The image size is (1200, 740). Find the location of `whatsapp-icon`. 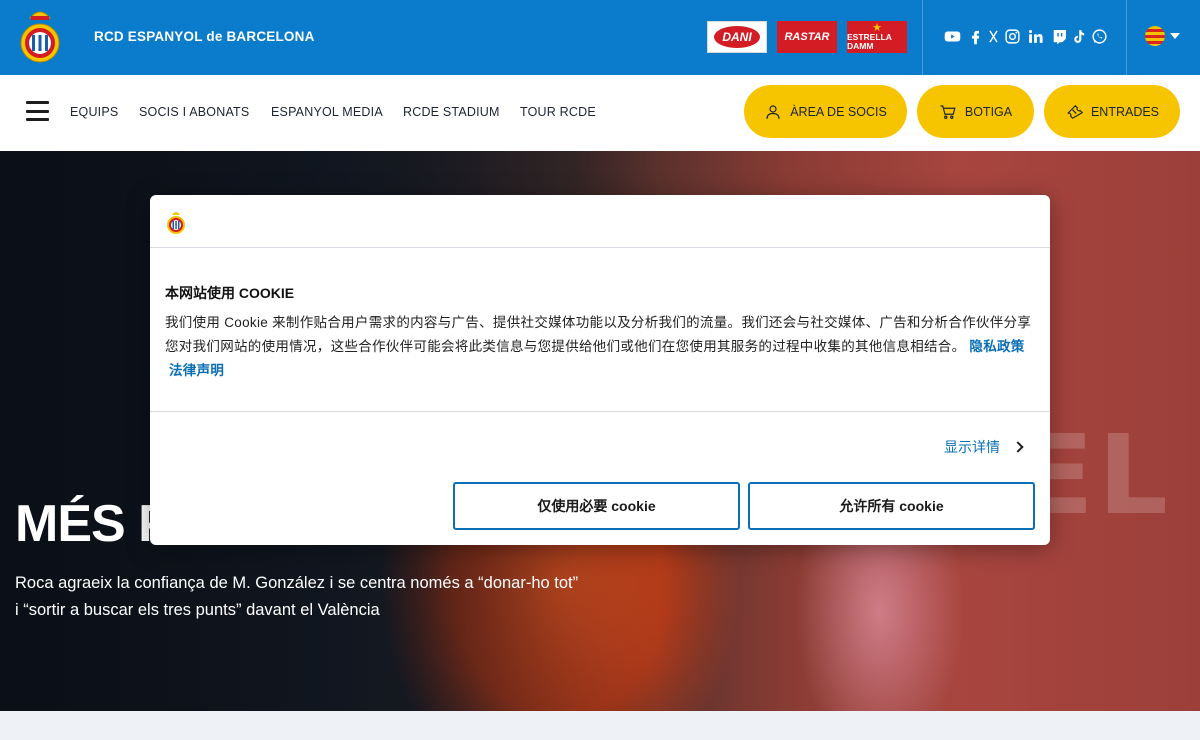

whatsapp-icon is located at coordinates (1099, 36).